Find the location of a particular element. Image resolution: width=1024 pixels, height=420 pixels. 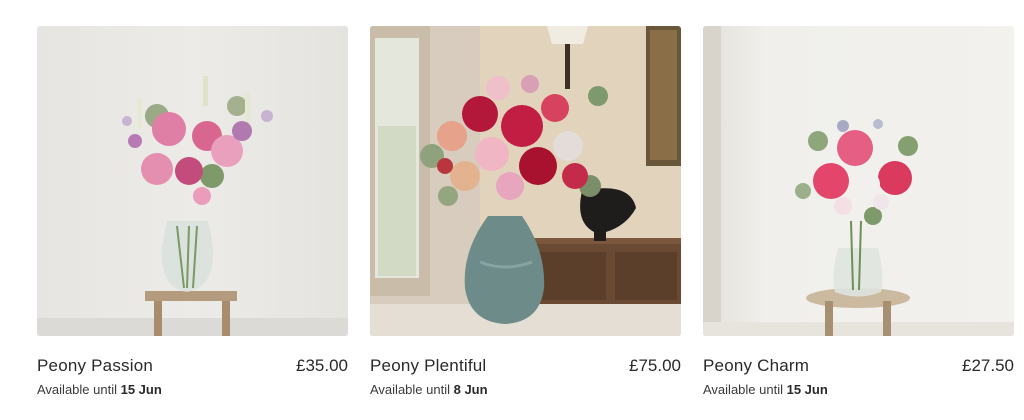

product-price: £27.50 is located at coordinates (988, 365).